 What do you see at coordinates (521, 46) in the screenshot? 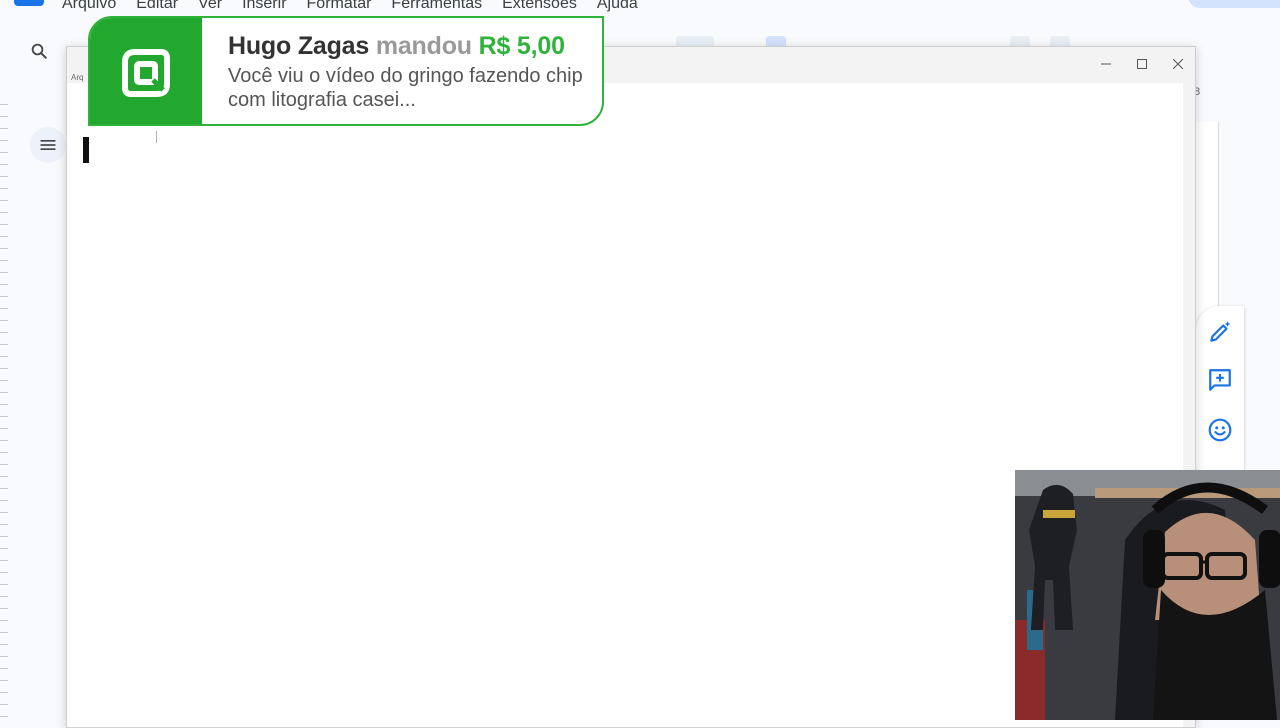
I see `donation-amount: R$ 5,00` at bounding box center [521, 46].